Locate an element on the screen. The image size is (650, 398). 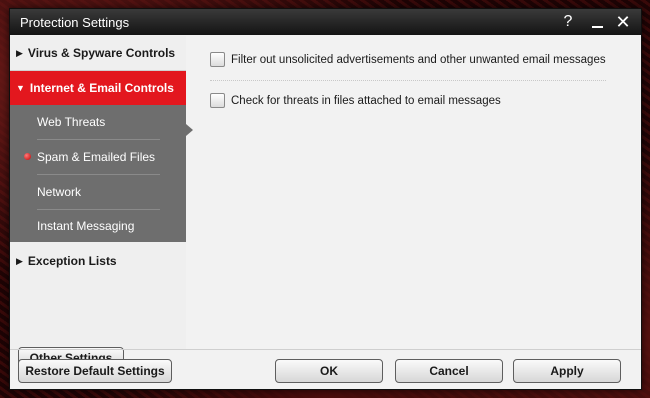
sidebar-item-virus-spyware: ▶ Virus & Spyware Controls is located at coordinates (98, 53).